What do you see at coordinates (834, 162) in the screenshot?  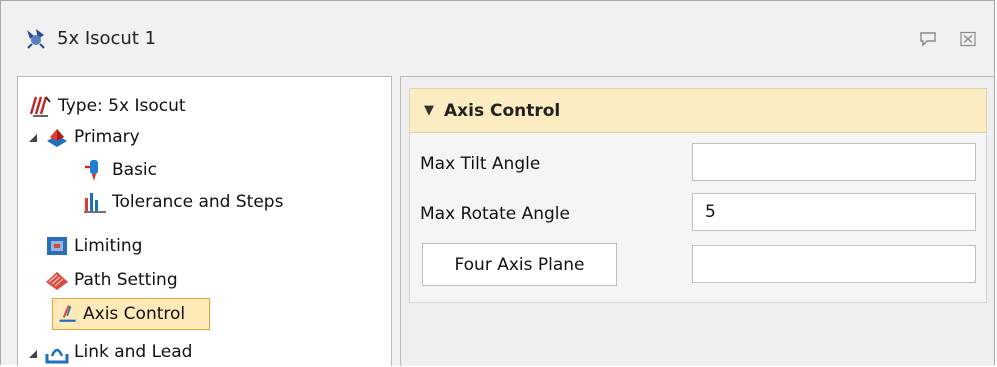 I see `max-tilt-angle-input` at bounding box center [834, 162].